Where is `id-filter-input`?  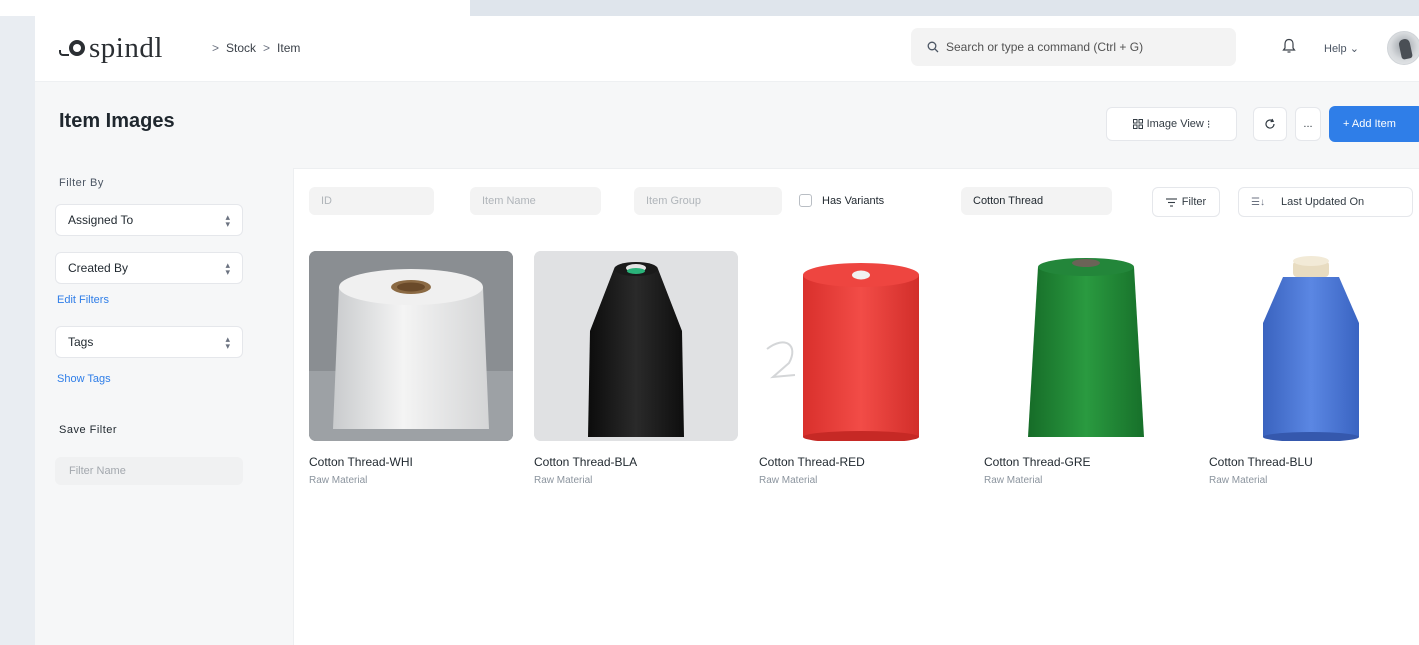 id-filter-input is located at coordinates (371, 201).